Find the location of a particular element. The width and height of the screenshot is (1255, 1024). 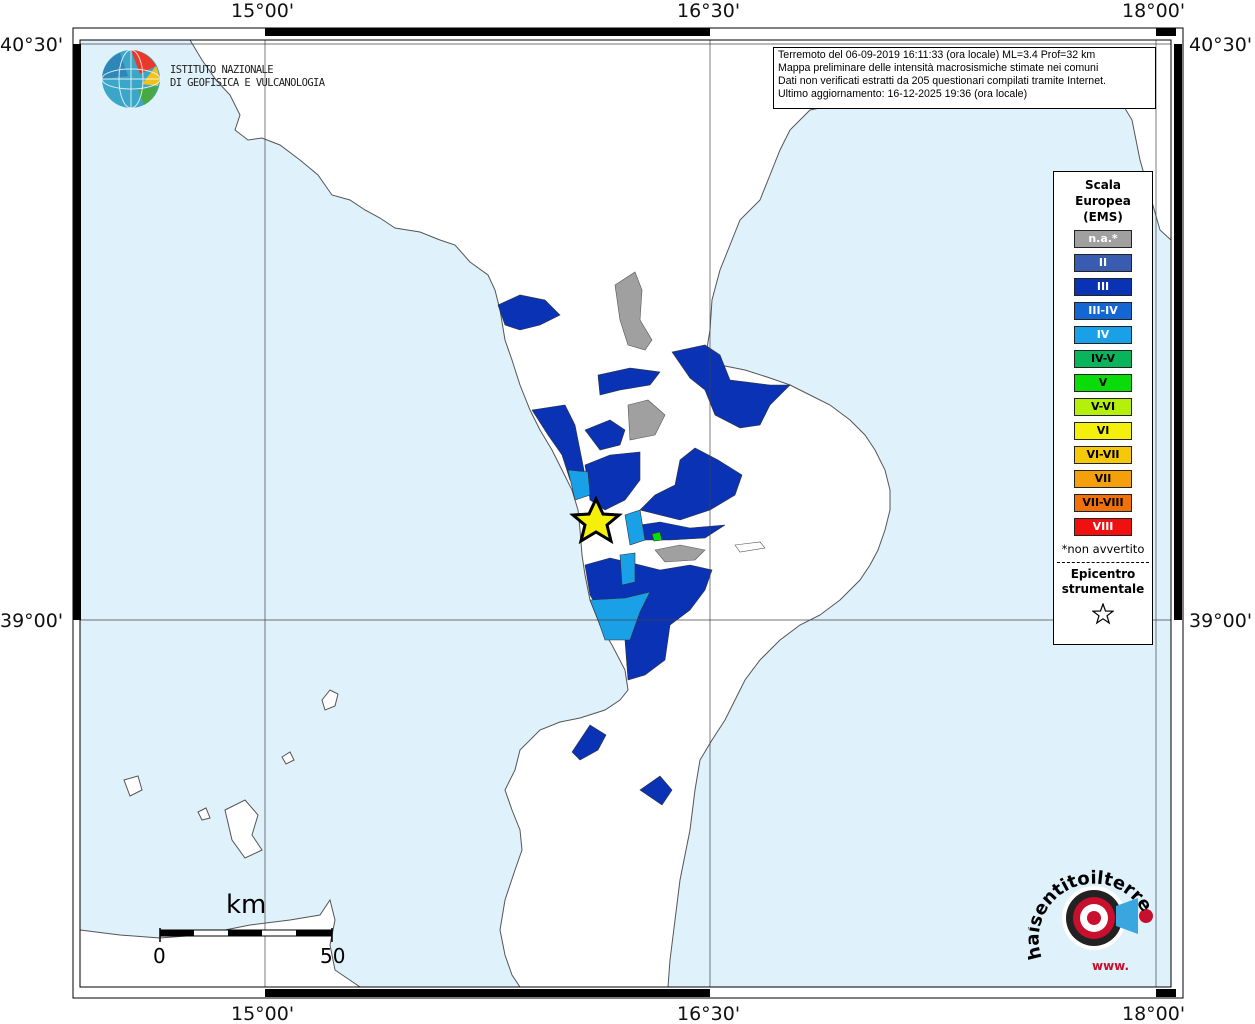

lat-label-right-2: 39°00' is located at coordinates (1220, 621).